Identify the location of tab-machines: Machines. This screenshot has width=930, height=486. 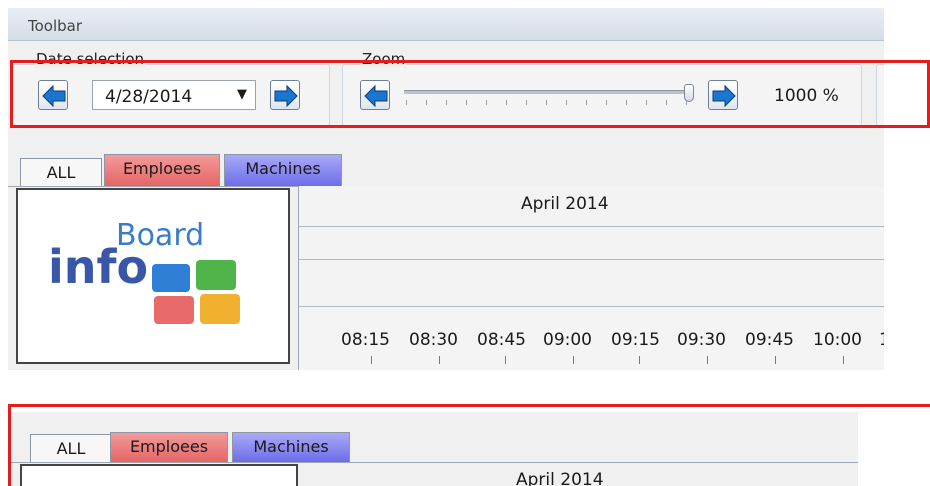
(283, 170).